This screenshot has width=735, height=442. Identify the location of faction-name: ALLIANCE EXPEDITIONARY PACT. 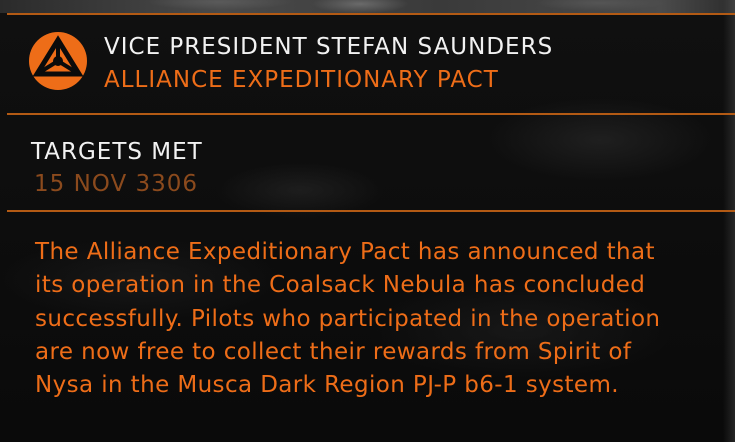
(301, 80).